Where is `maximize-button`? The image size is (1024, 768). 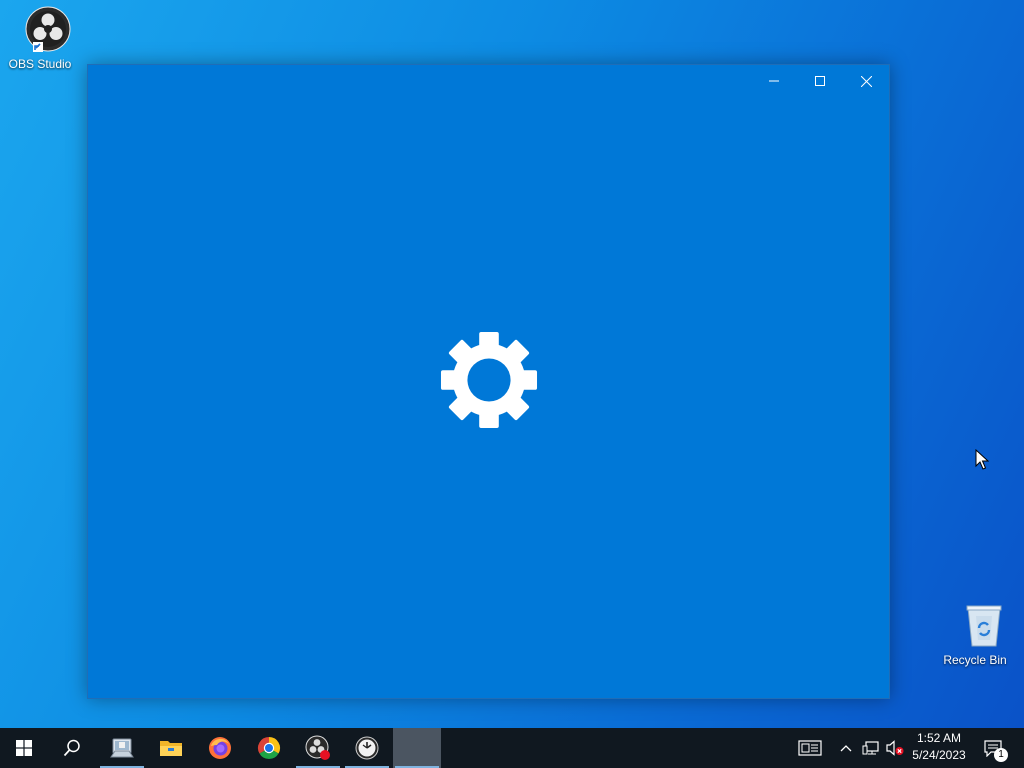
maximize-button is located at coordinates (820, 81).